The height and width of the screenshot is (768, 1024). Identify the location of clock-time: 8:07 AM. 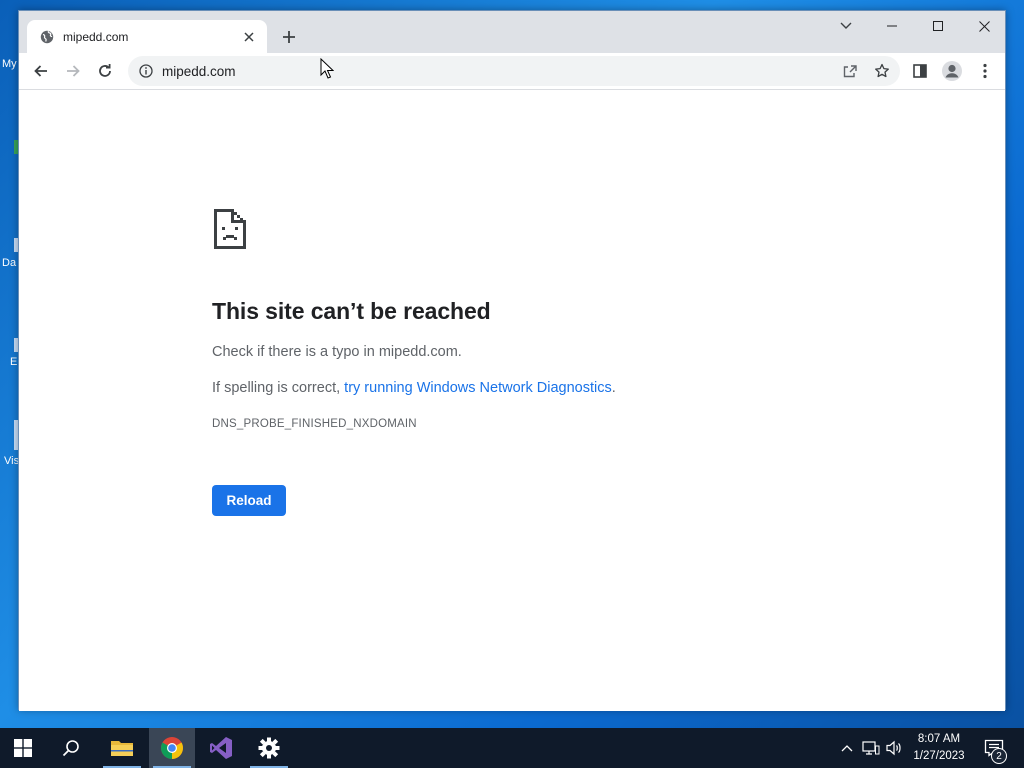
(939, 739).